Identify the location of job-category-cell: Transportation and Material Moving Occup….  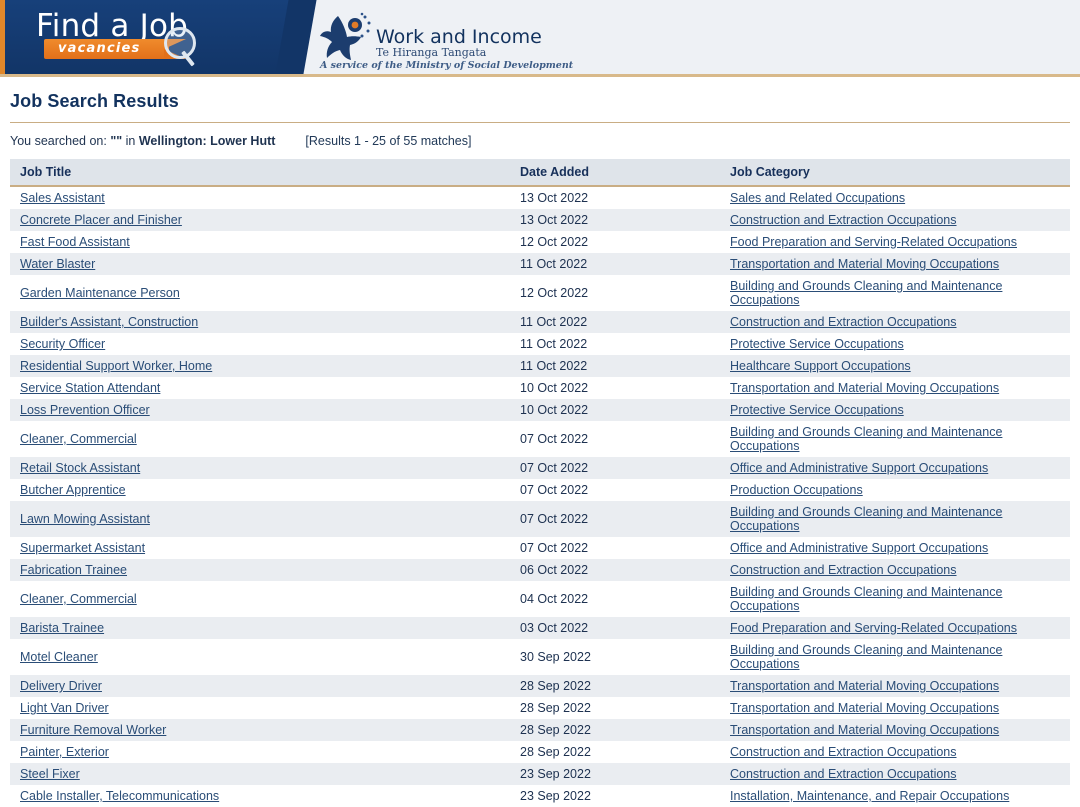
(895, 730).